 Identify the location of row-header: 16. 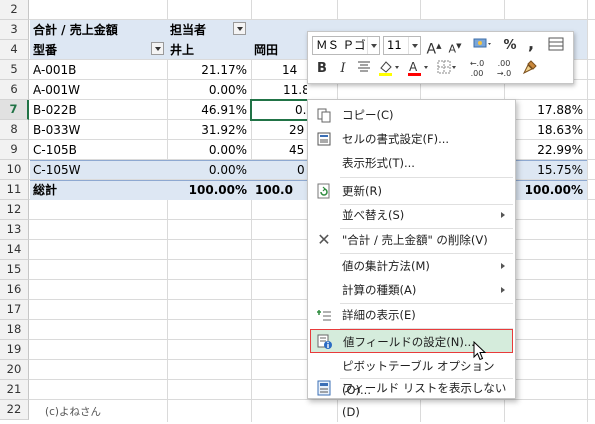
(14, 290).